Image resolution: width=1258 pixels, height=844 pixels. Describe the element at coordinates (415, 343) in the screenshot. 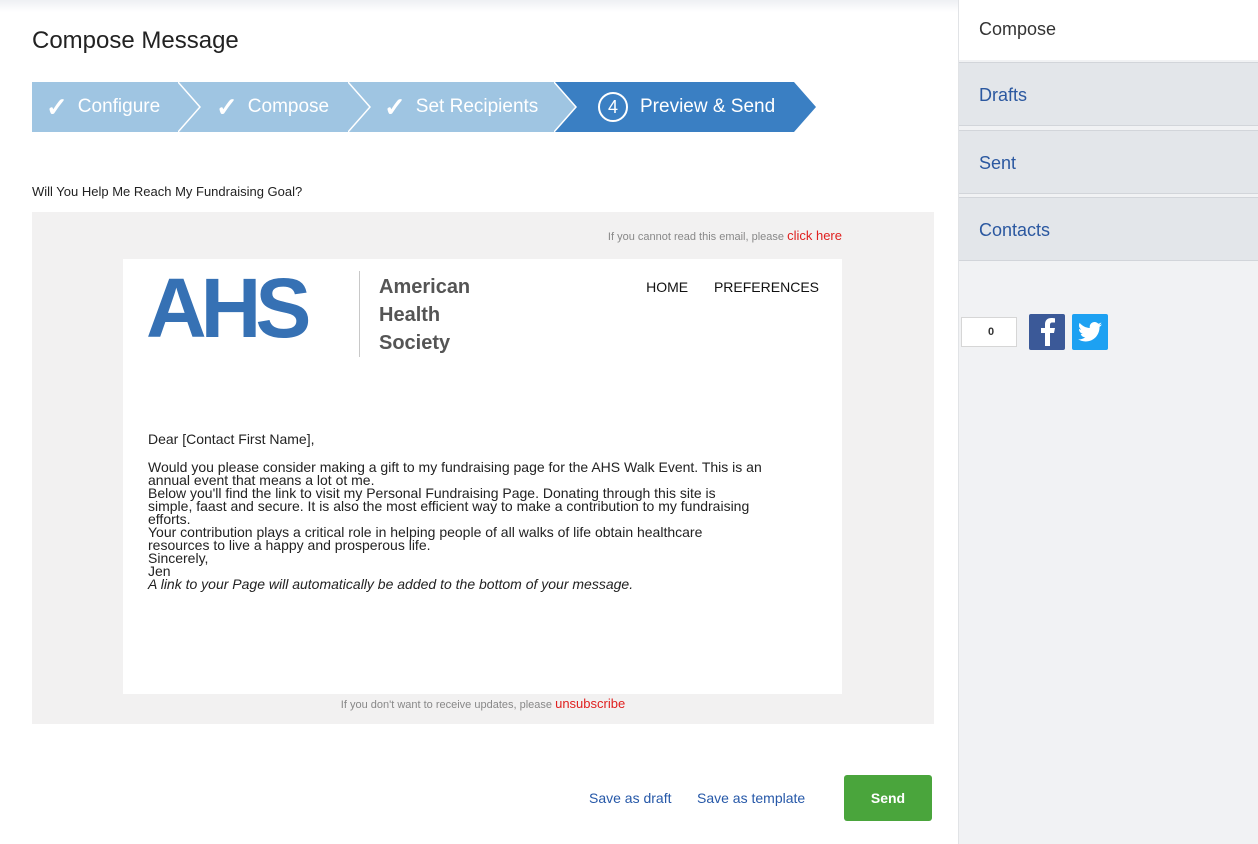

I see `logo-line: Society` at that location.